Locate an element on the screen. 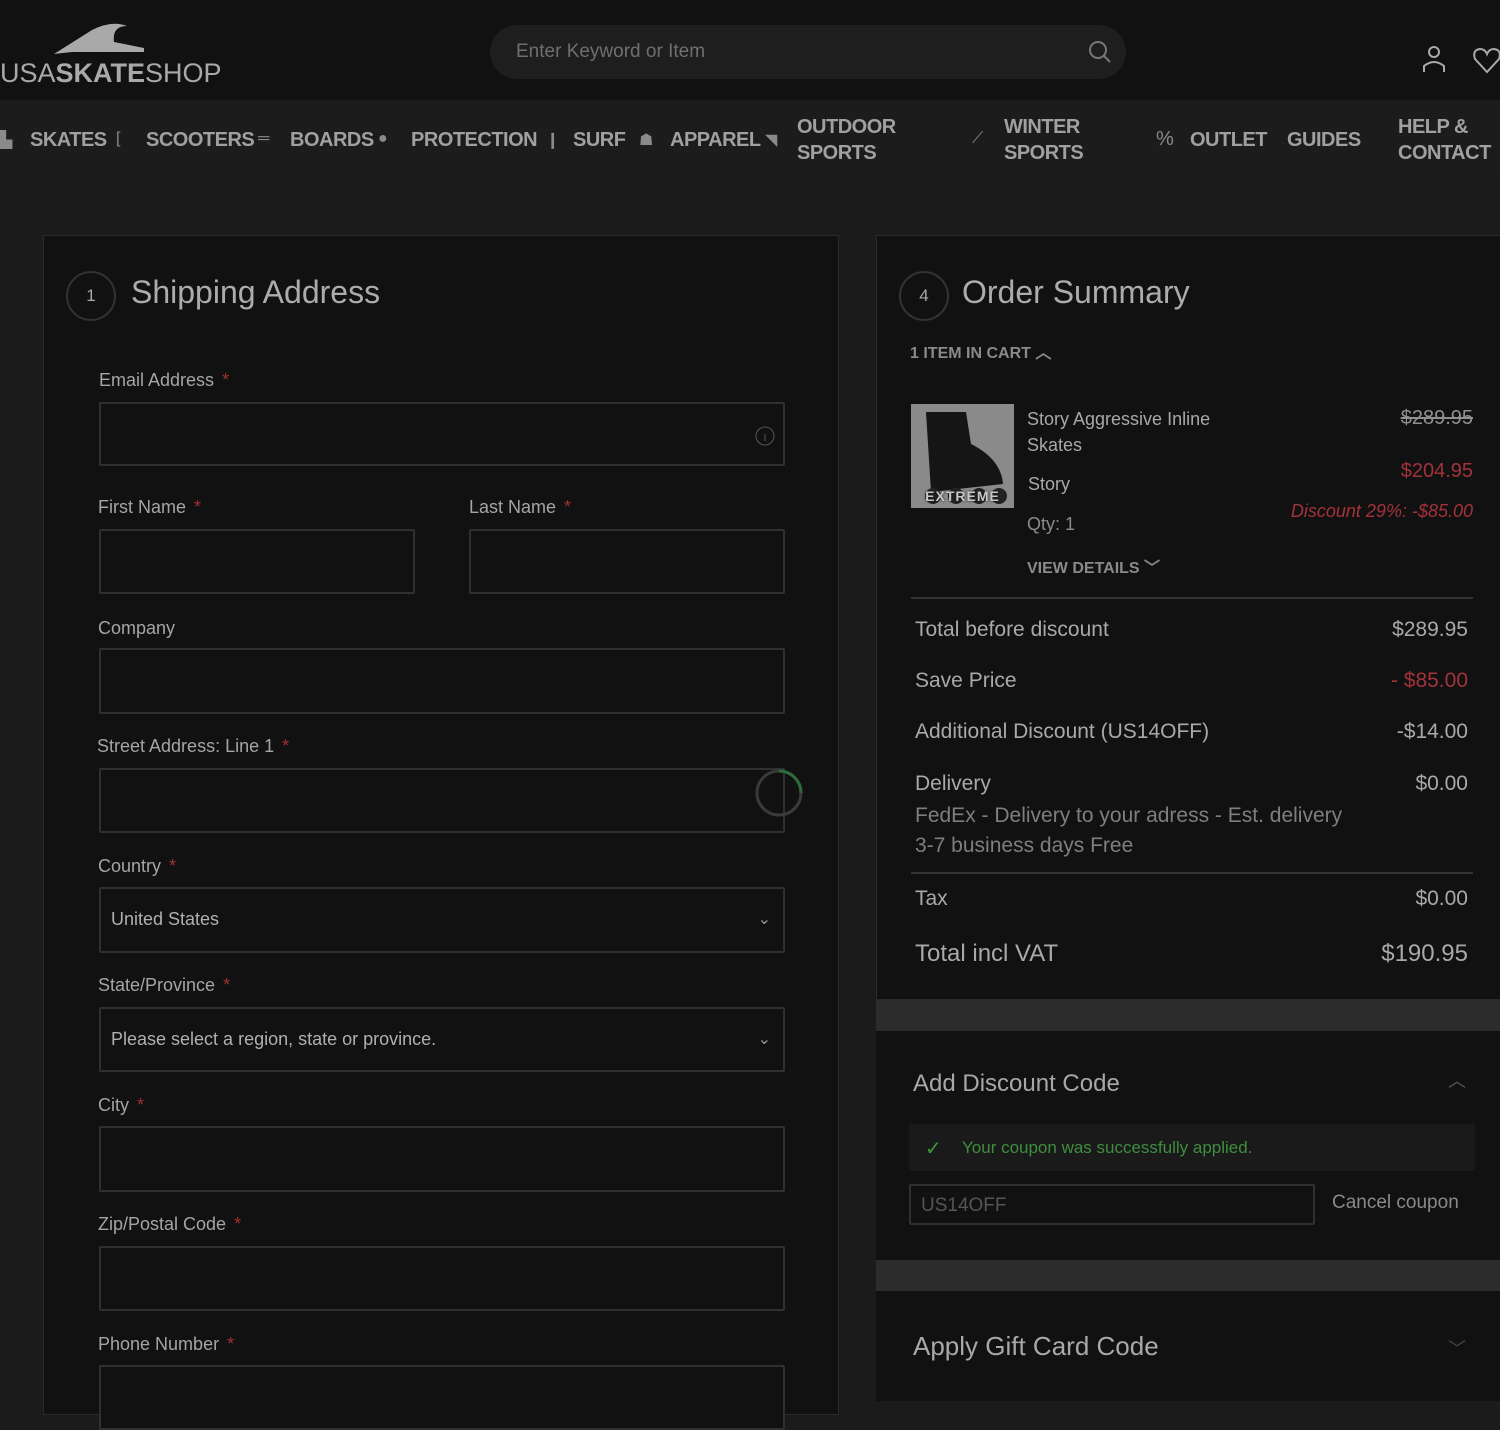  country-select: United States ⌄ is located at coordinates (442, 920).